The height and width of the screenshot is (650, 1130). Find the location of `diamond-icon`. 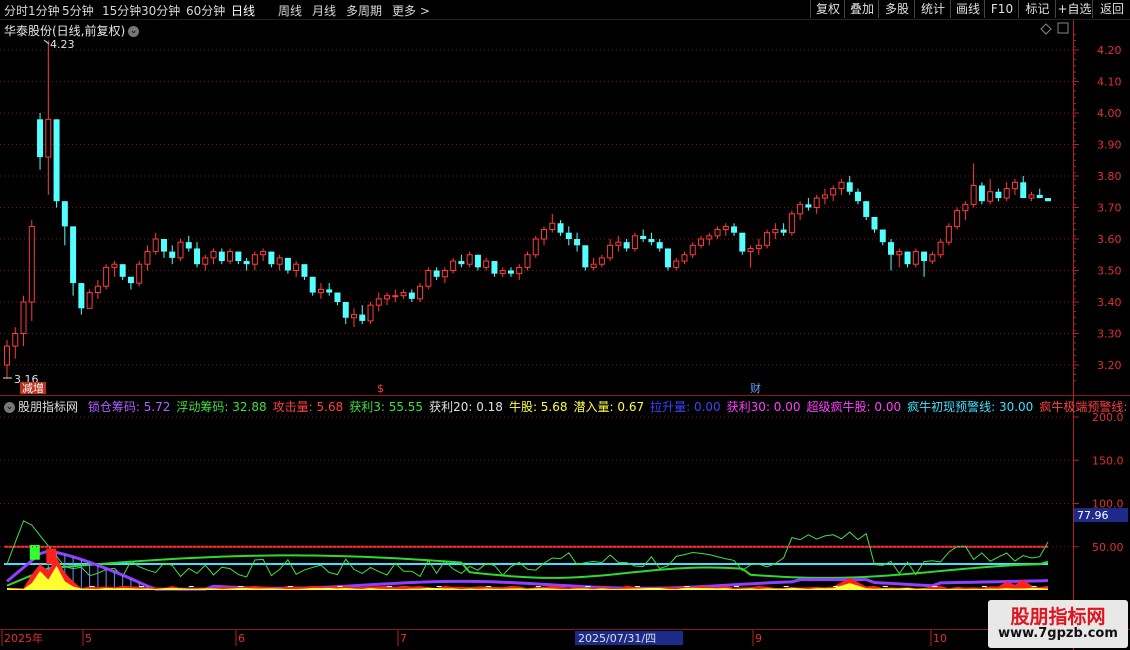

diamond-icon is located at coordinates (1046, 29).